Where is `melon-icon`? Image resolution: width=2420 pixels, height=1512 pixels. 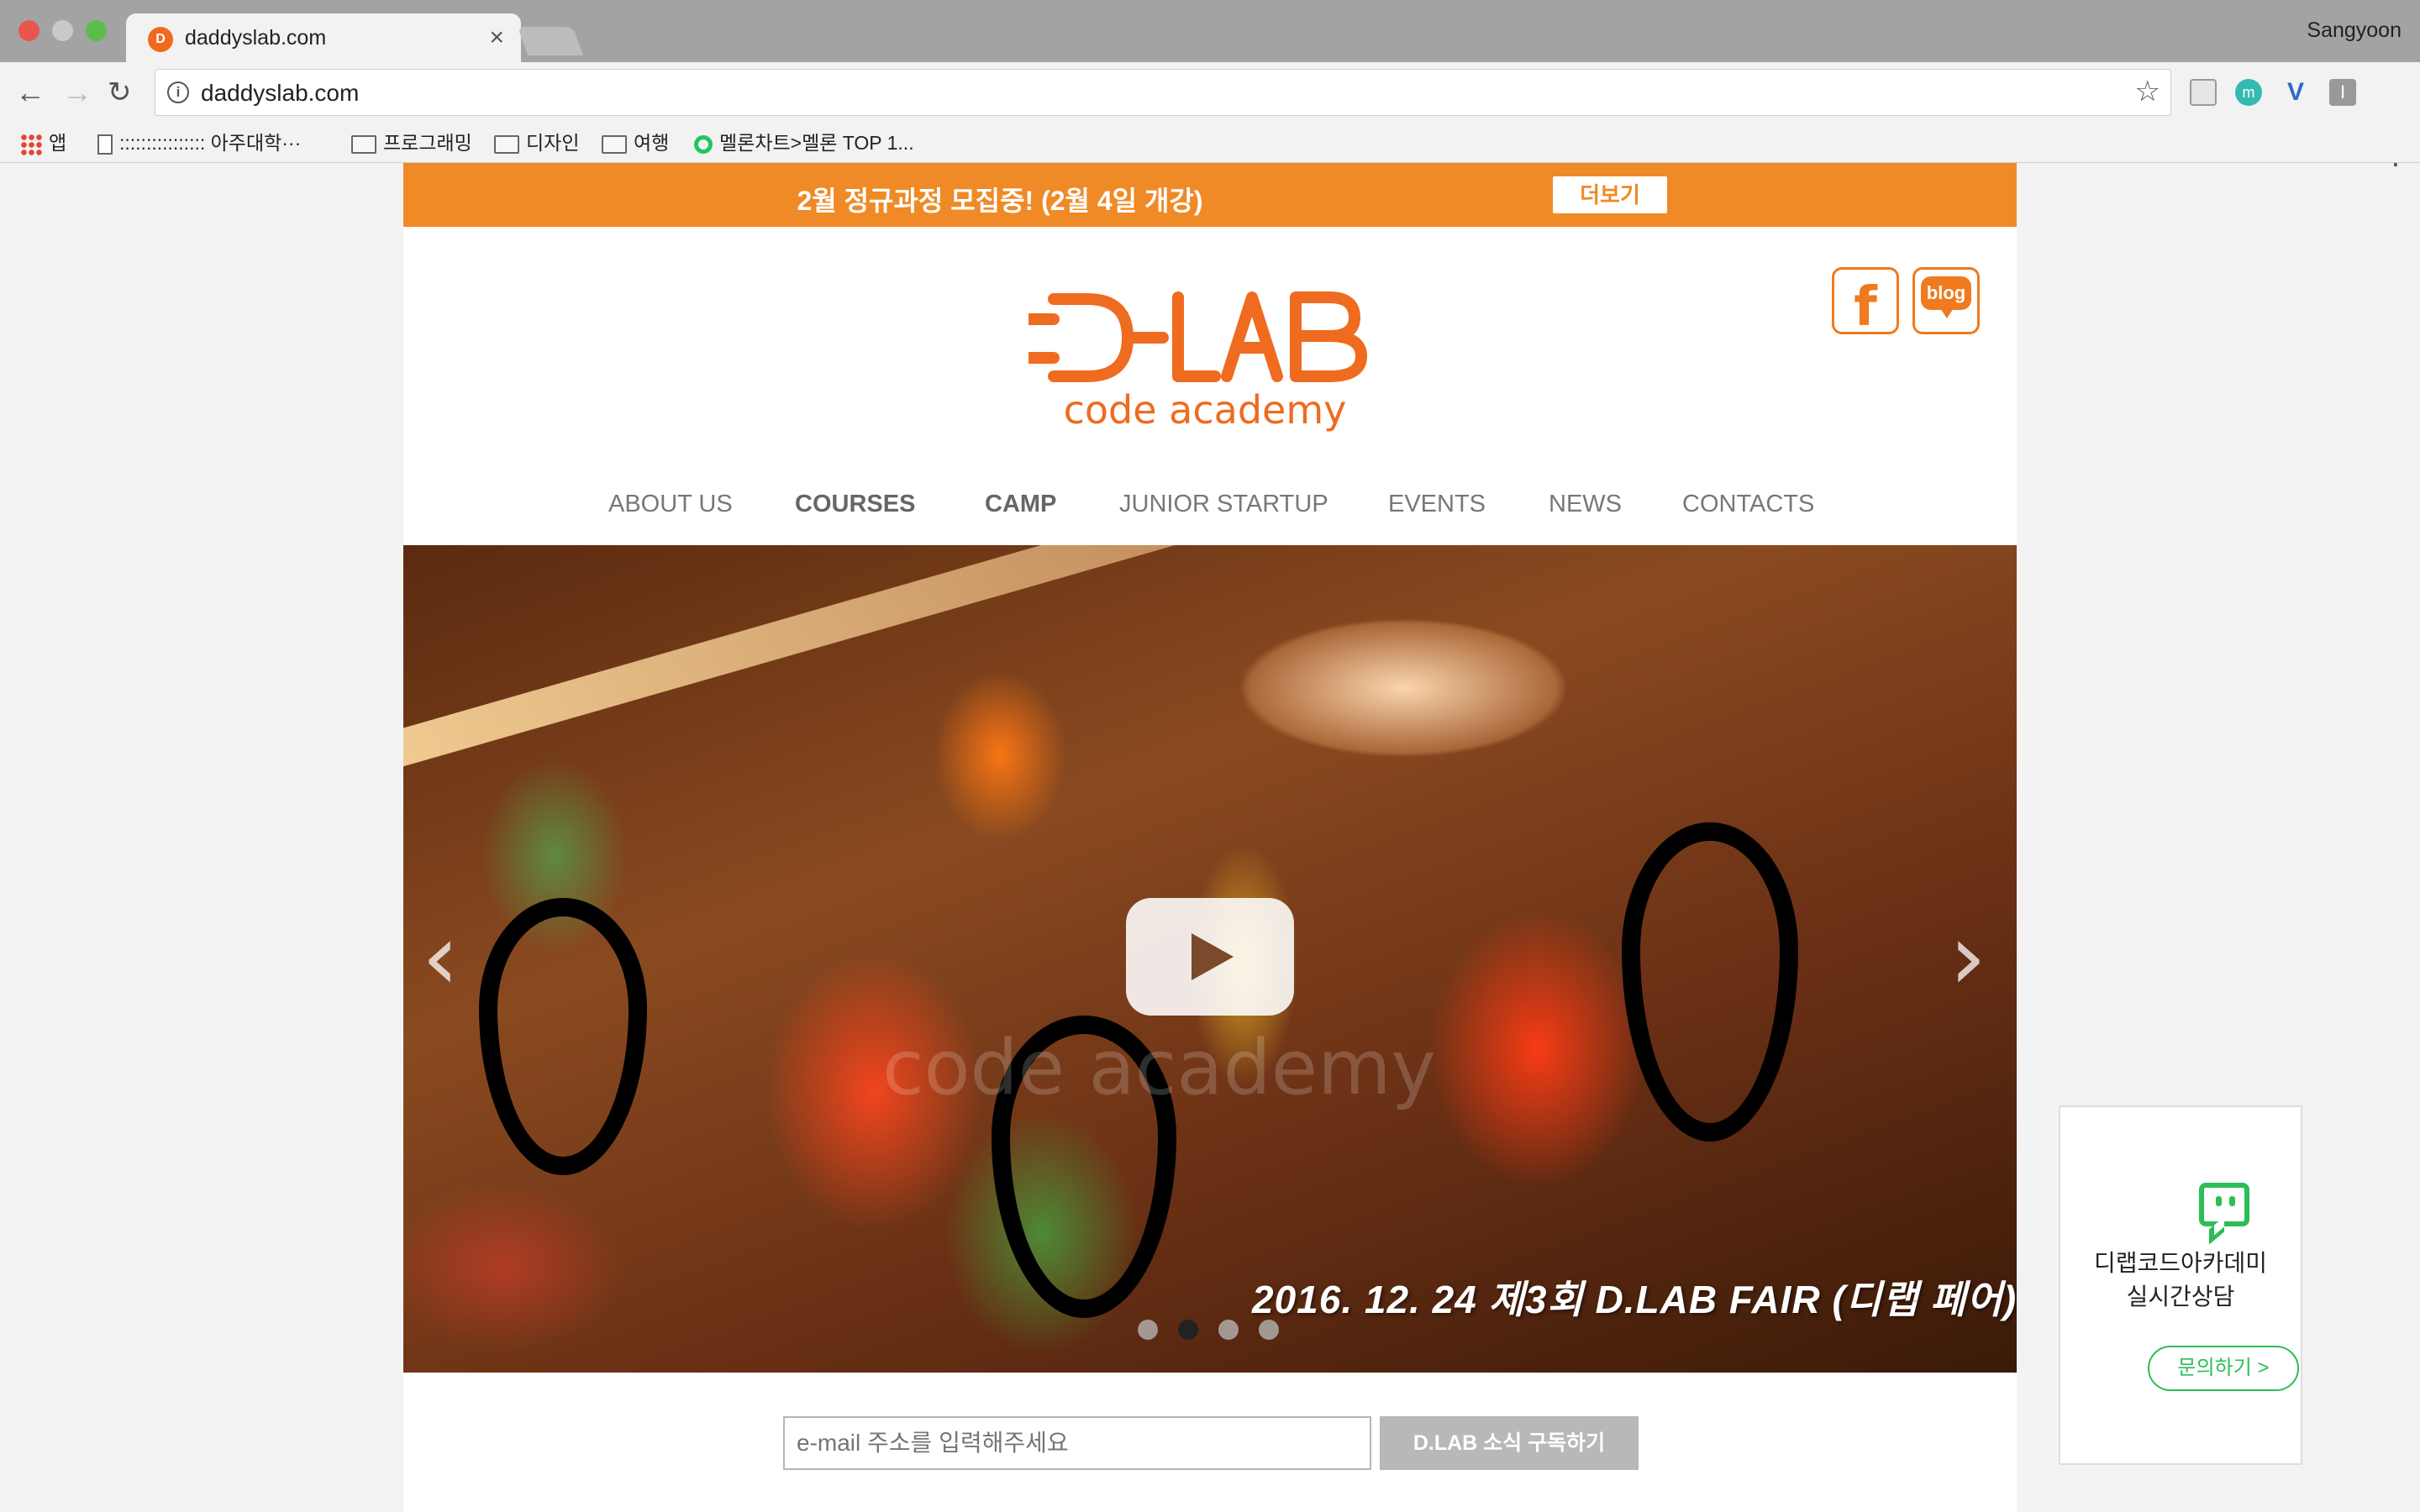 melon-icon is located at coordinates (704, 144).